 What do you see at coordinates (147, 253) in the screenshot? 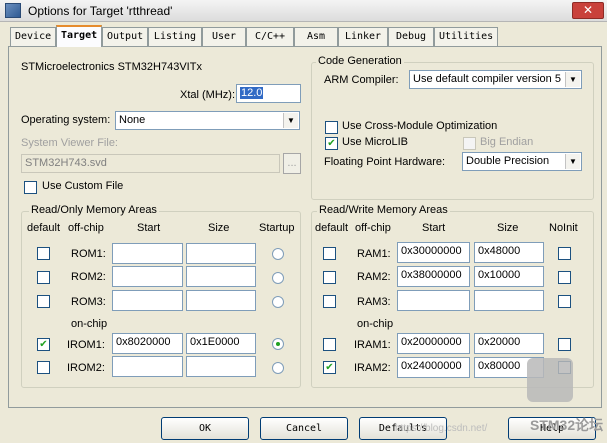
I see `rom1-start-input` at bounding box center [147, 253].